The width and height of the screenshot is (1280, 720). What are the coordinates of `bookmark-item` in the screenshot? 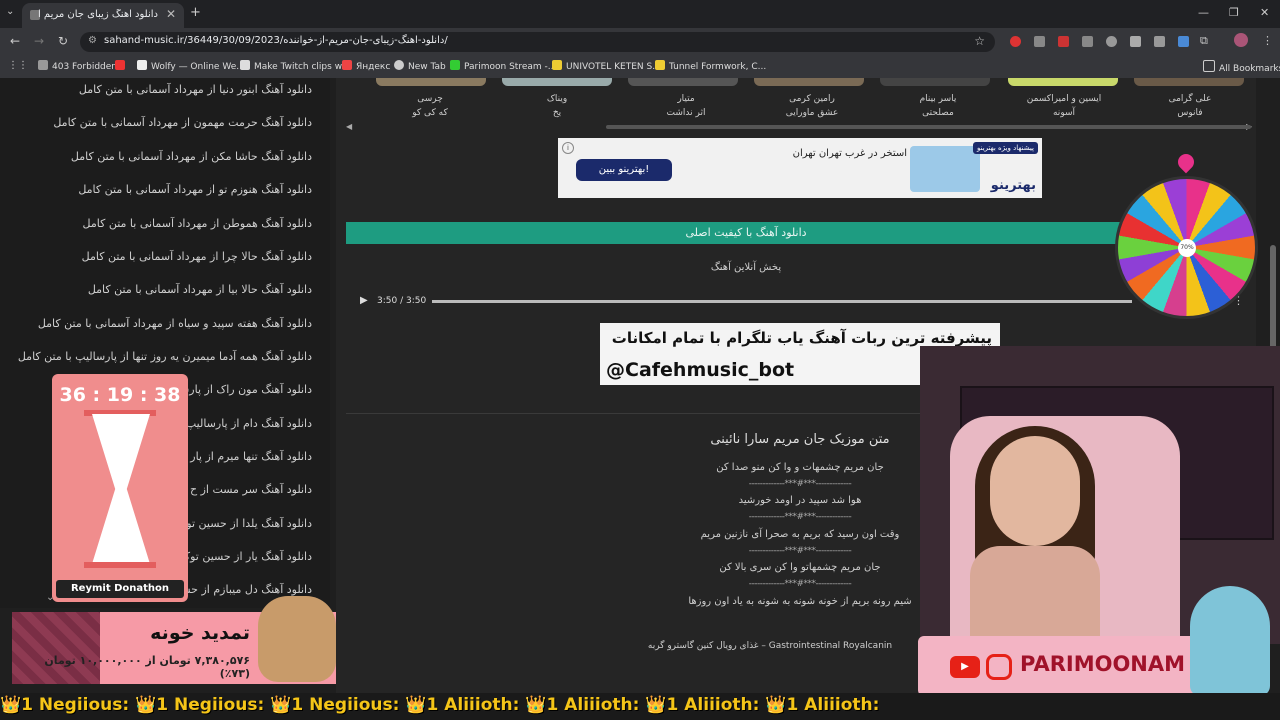 It's located at (122, 66).